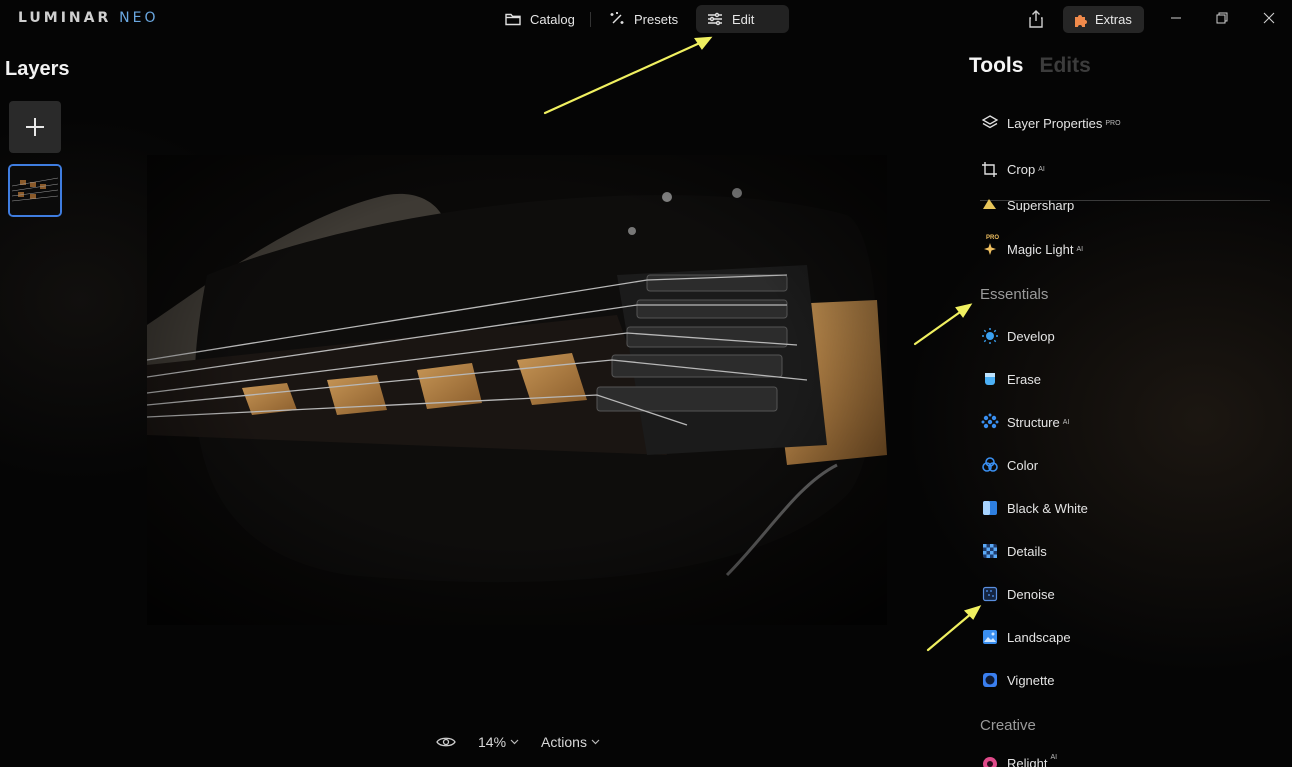 The height and width of the screenshot is (767, 1292). What do you see at coordinates (989, 169) in the screenshot?
I see `crop-icon` at bounding box center [989, 169].